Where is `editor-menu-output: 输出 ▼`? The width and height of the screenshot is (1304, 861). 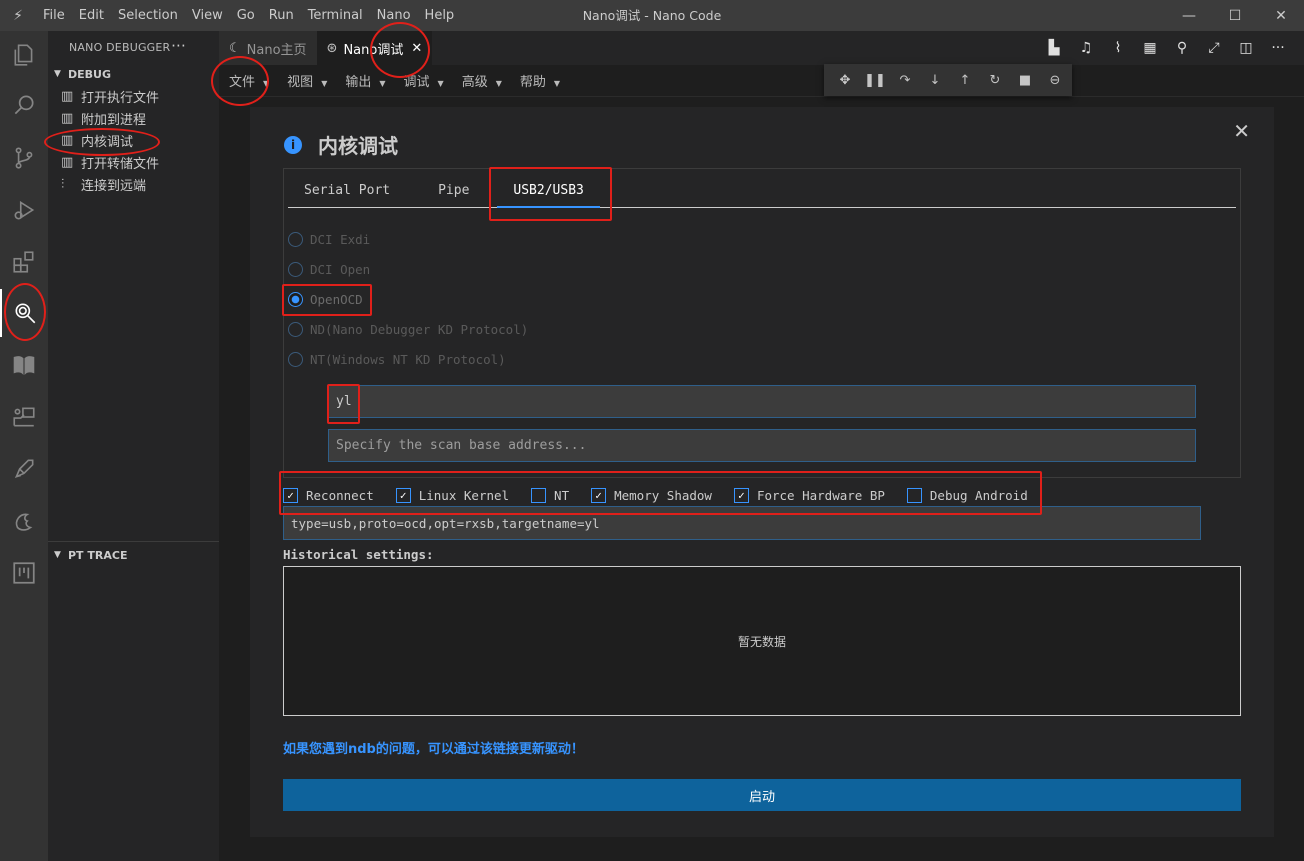
editor-menu-output: 输出 ▼ is located at coordinates (368, 80).